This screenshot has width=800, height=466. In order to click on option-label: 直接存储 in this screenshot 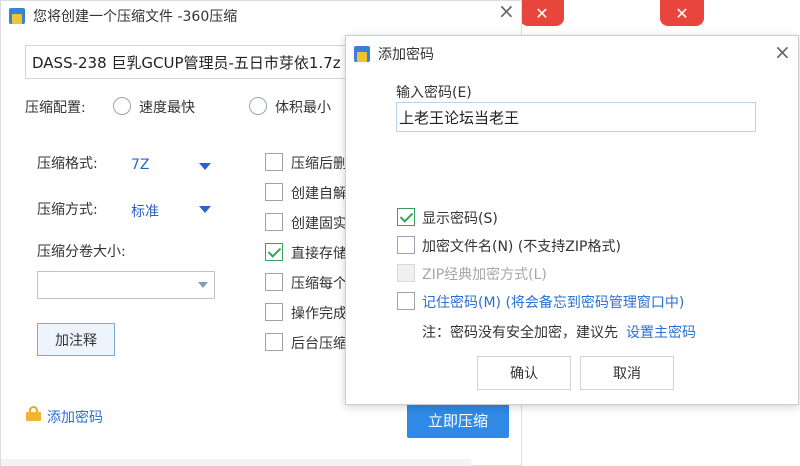, I will do `click(319, 254)`.